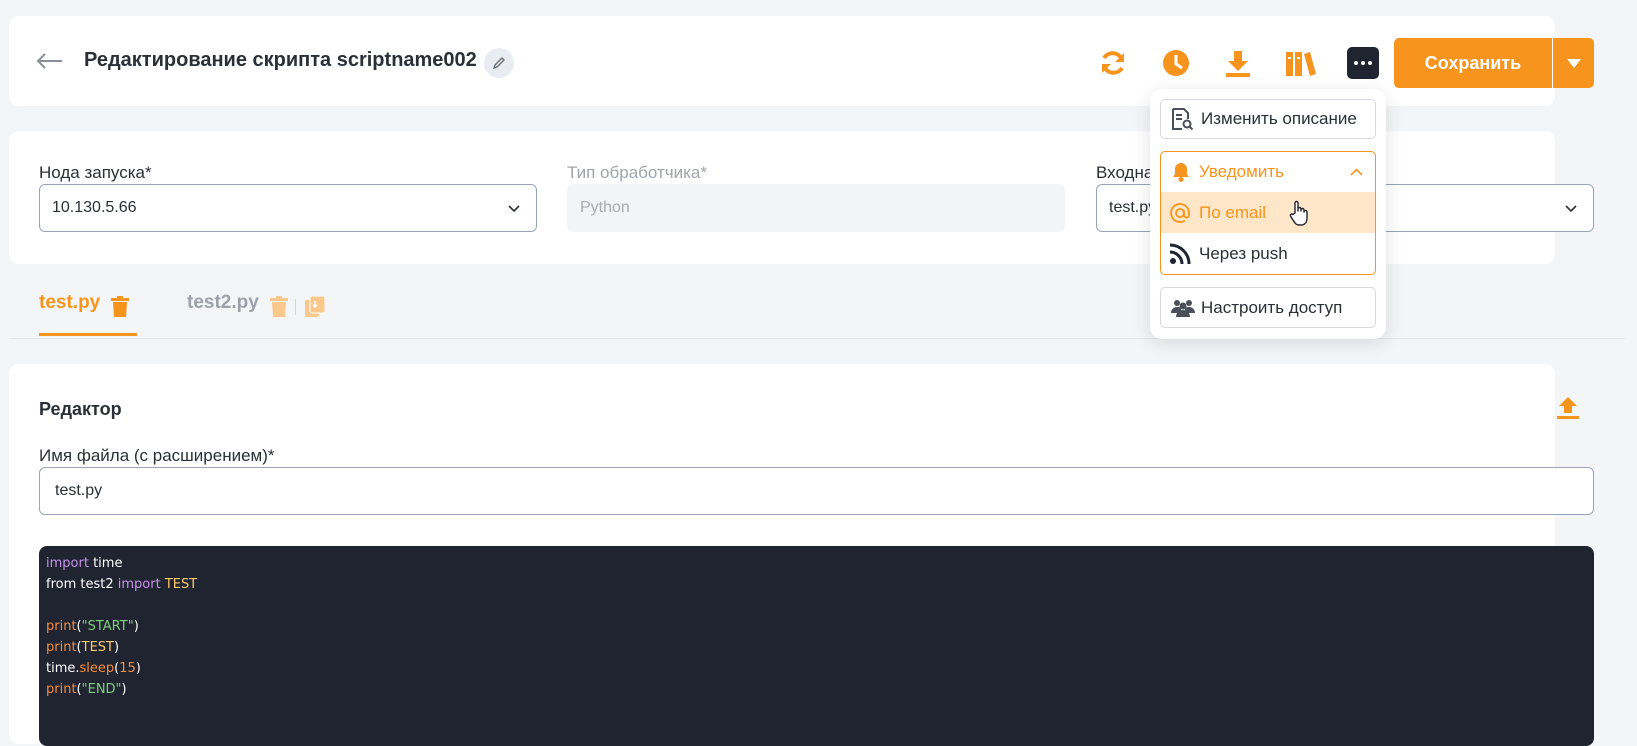 The height and width of the screenshot is (746, 1637). Describe the element at coordinates (1182, 119) in the screenshot. I see `document-search-icon` at that location.